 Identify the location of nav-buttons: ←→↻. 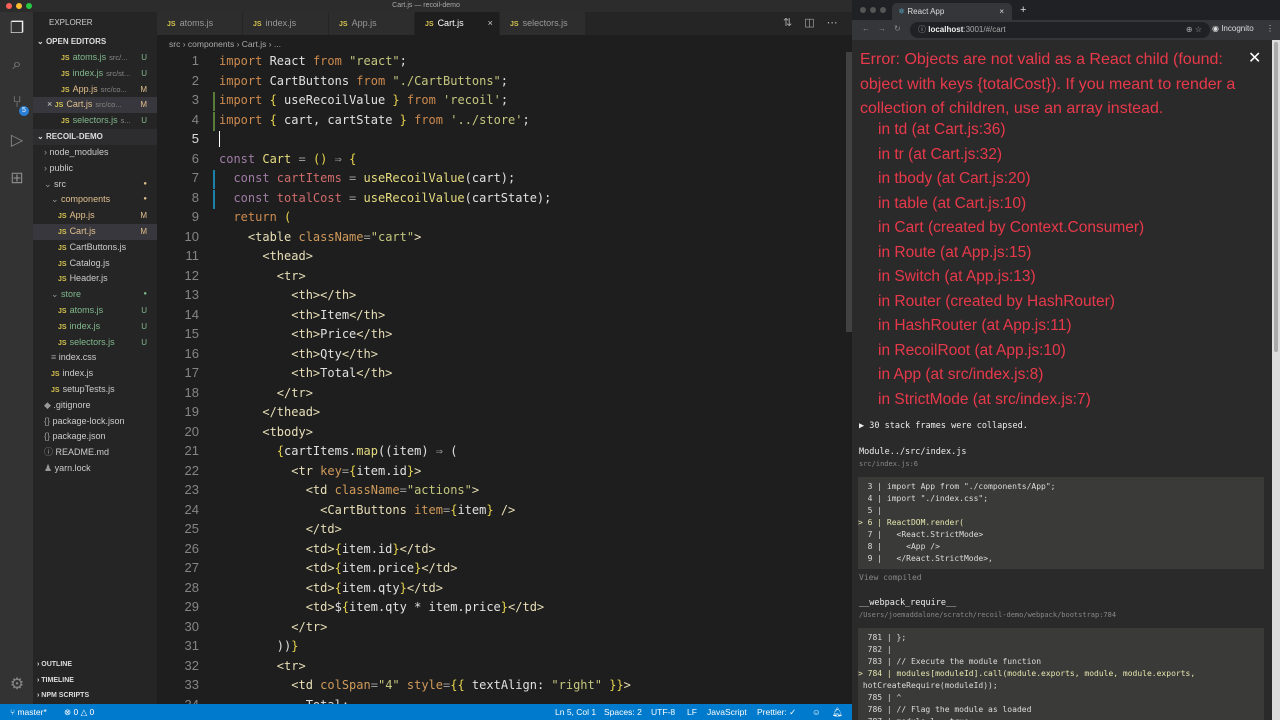
(885, 28).